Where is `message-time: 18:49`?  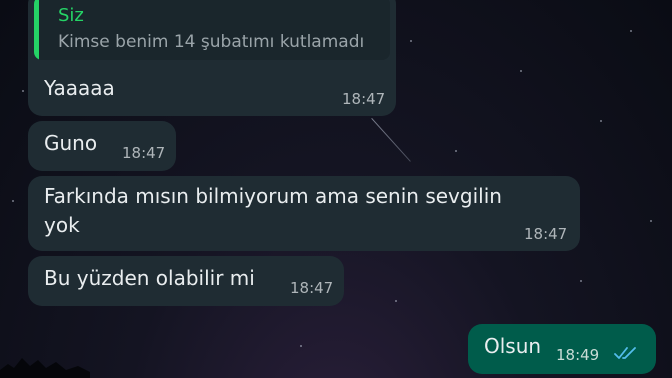
message-time: 18:49 is located at coordinates (578, 355).